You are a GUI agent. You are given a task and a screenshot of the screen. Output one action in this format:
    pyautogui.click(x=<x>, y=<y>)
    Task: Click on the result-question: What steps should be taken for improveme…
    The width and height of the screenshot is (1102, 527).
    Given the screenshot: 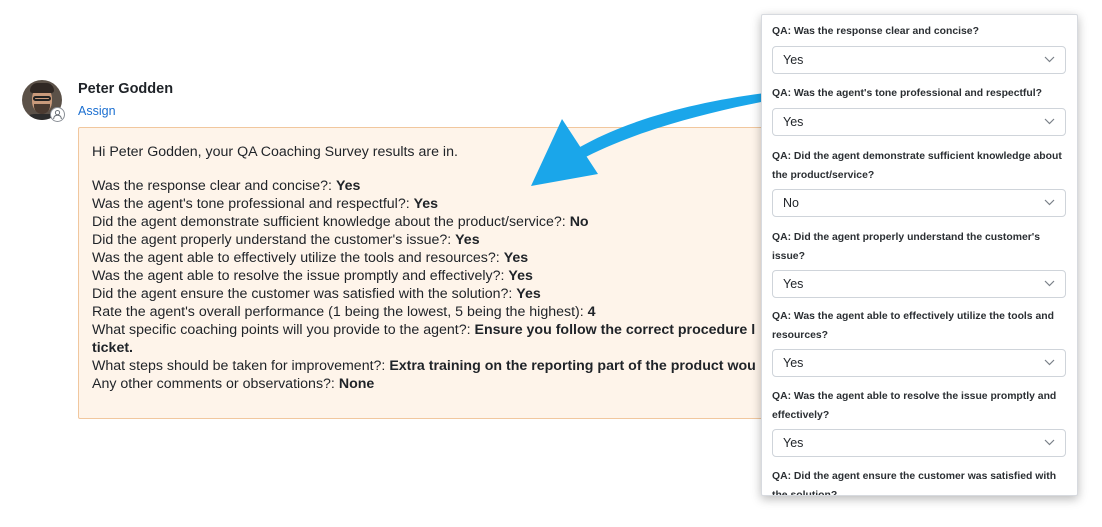 What is the action you would take?
    pyautogui.click(x=241, y=366)
    